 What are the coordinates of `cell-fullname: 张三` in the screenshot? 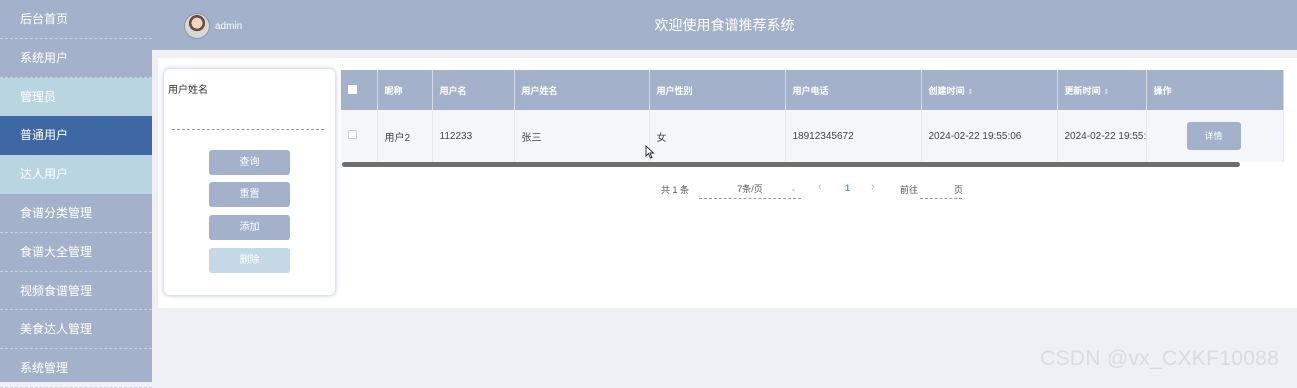 It's located at (582, 136).